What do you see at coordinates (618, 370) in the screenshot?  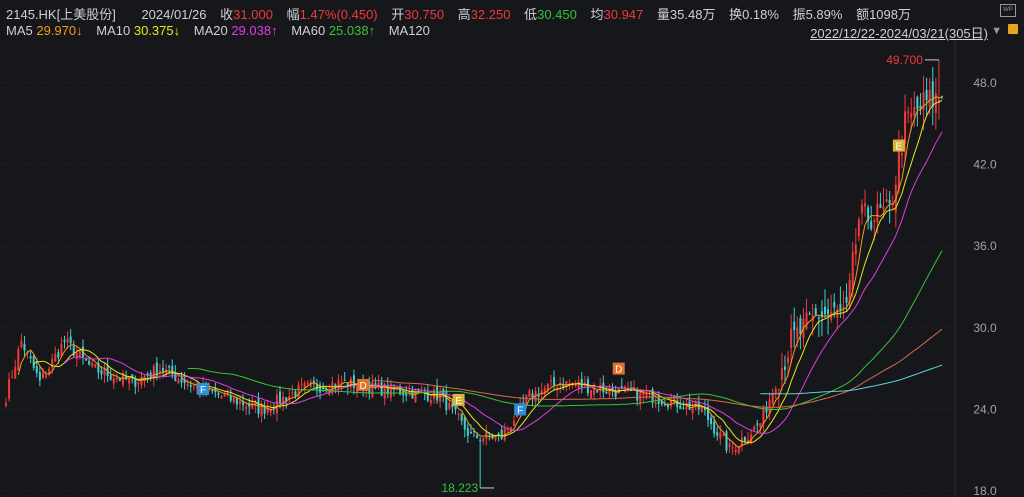 I see `event-marker-label: D` at bounding box center [618, 370].